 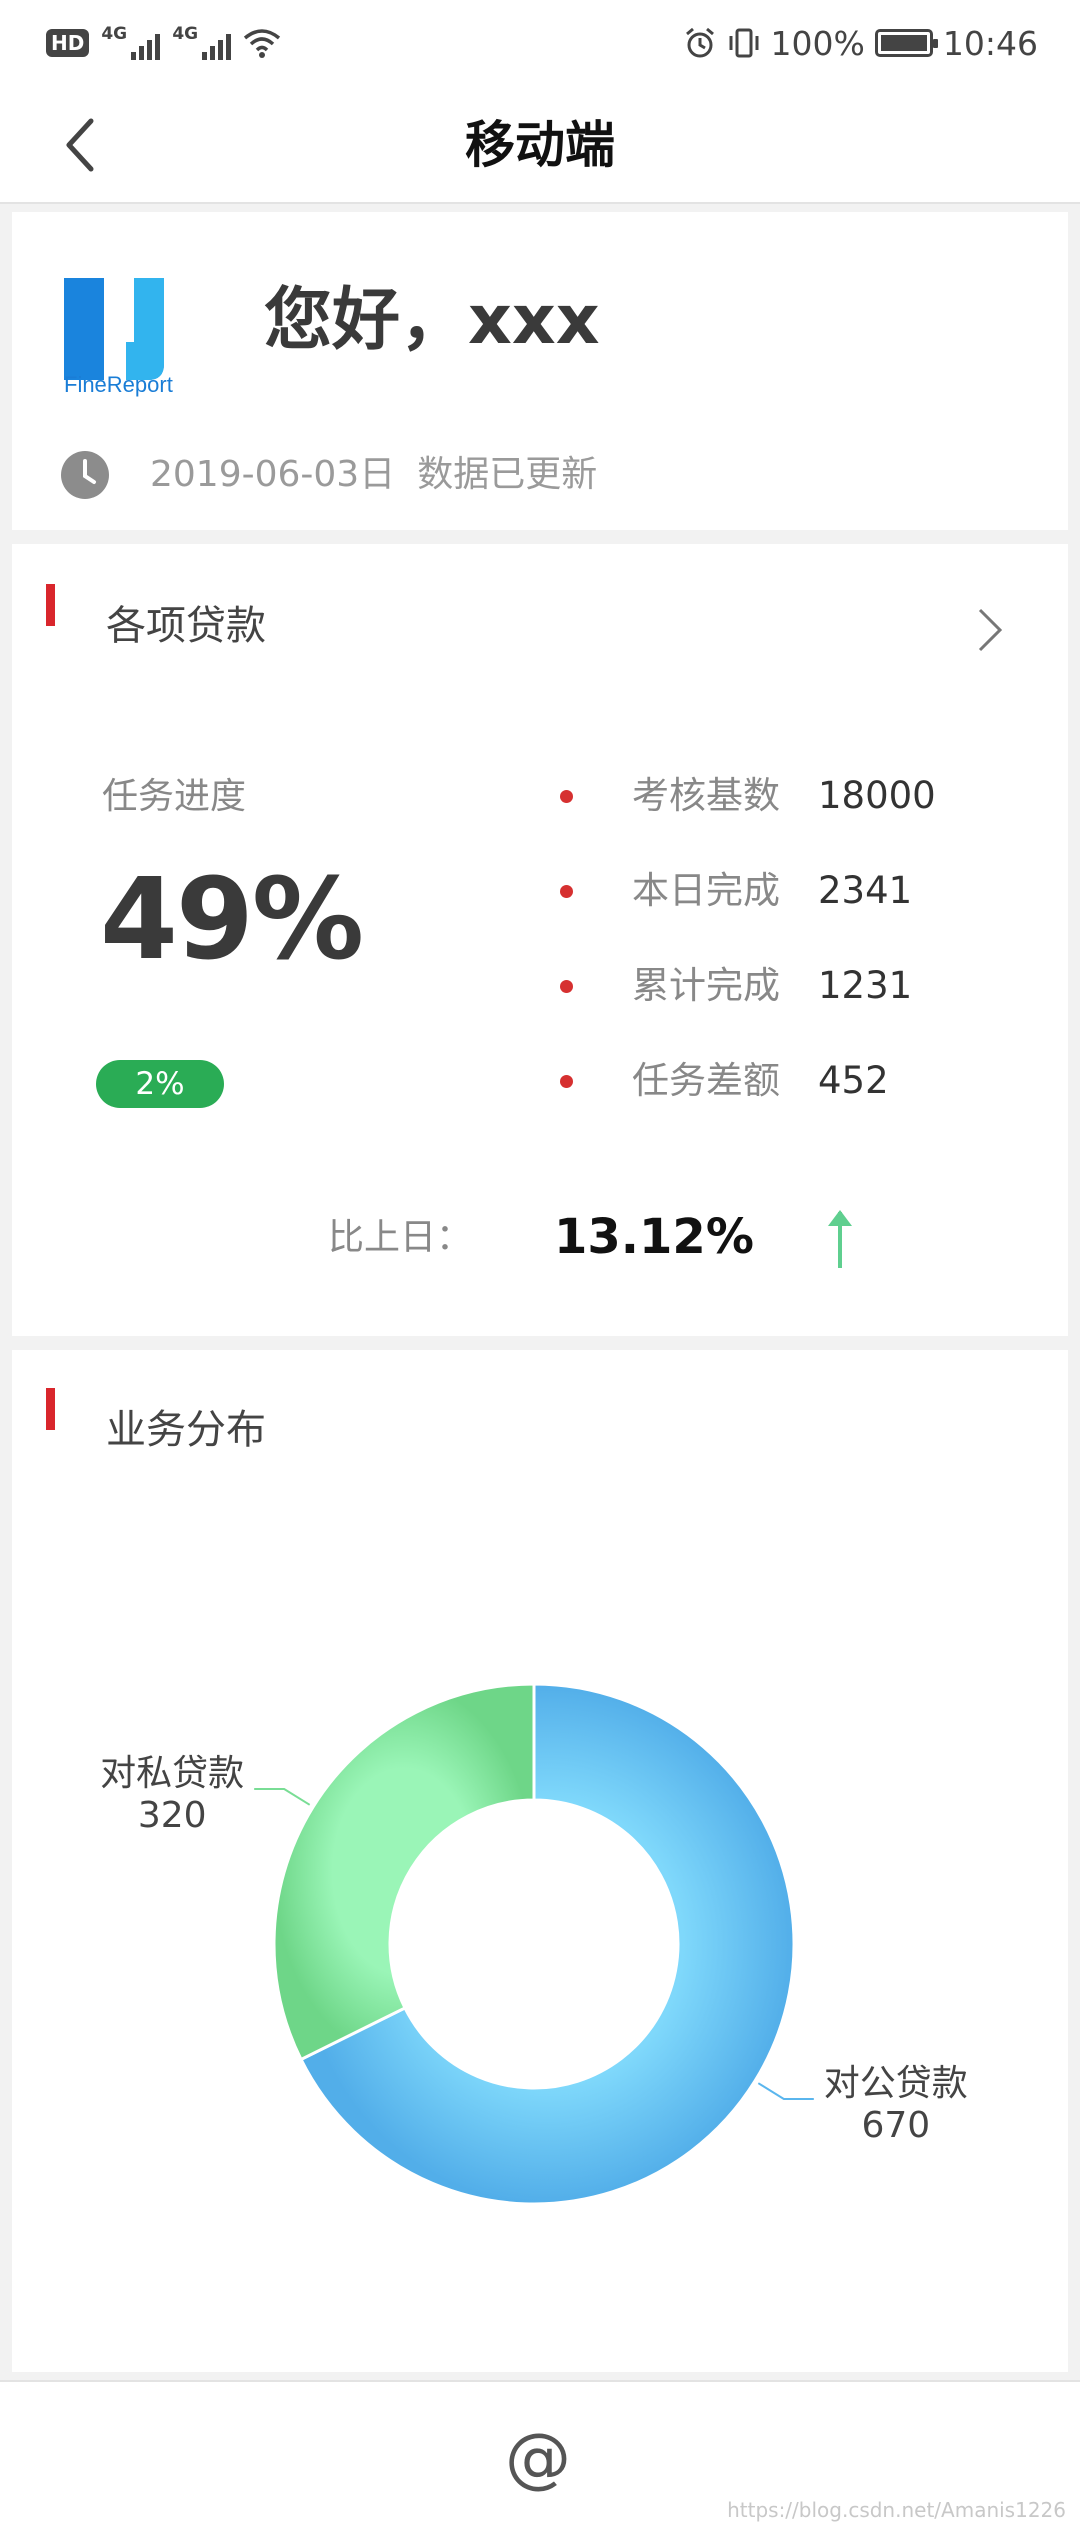 I want to click on progress-label: 任务进度, so click(x=174, y=796).